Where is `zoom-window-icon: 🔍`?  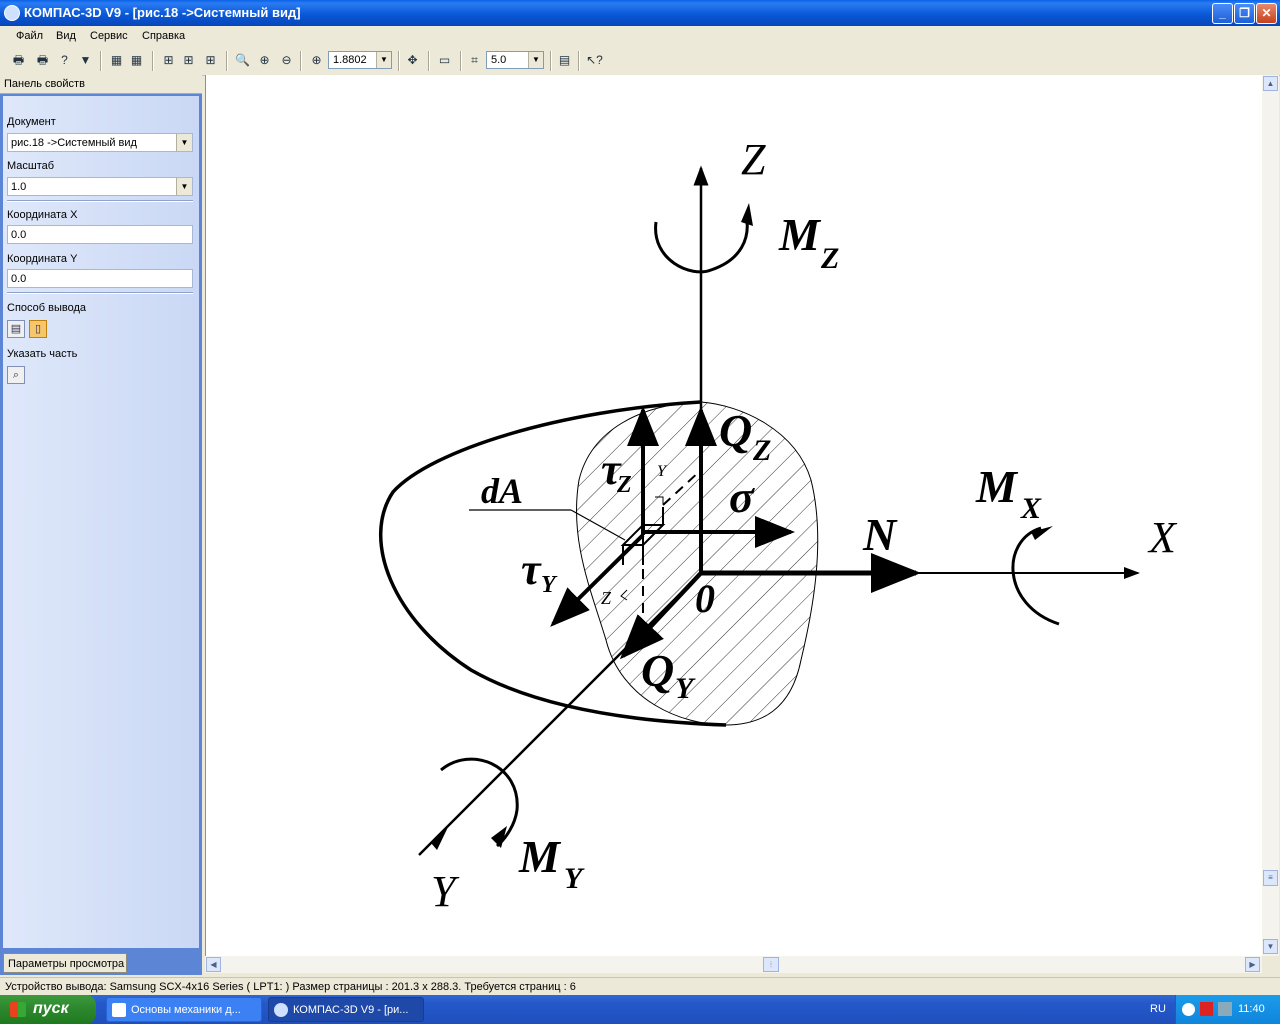
zoom-window-icon: 🔍 is located at coordinates (242, 60).